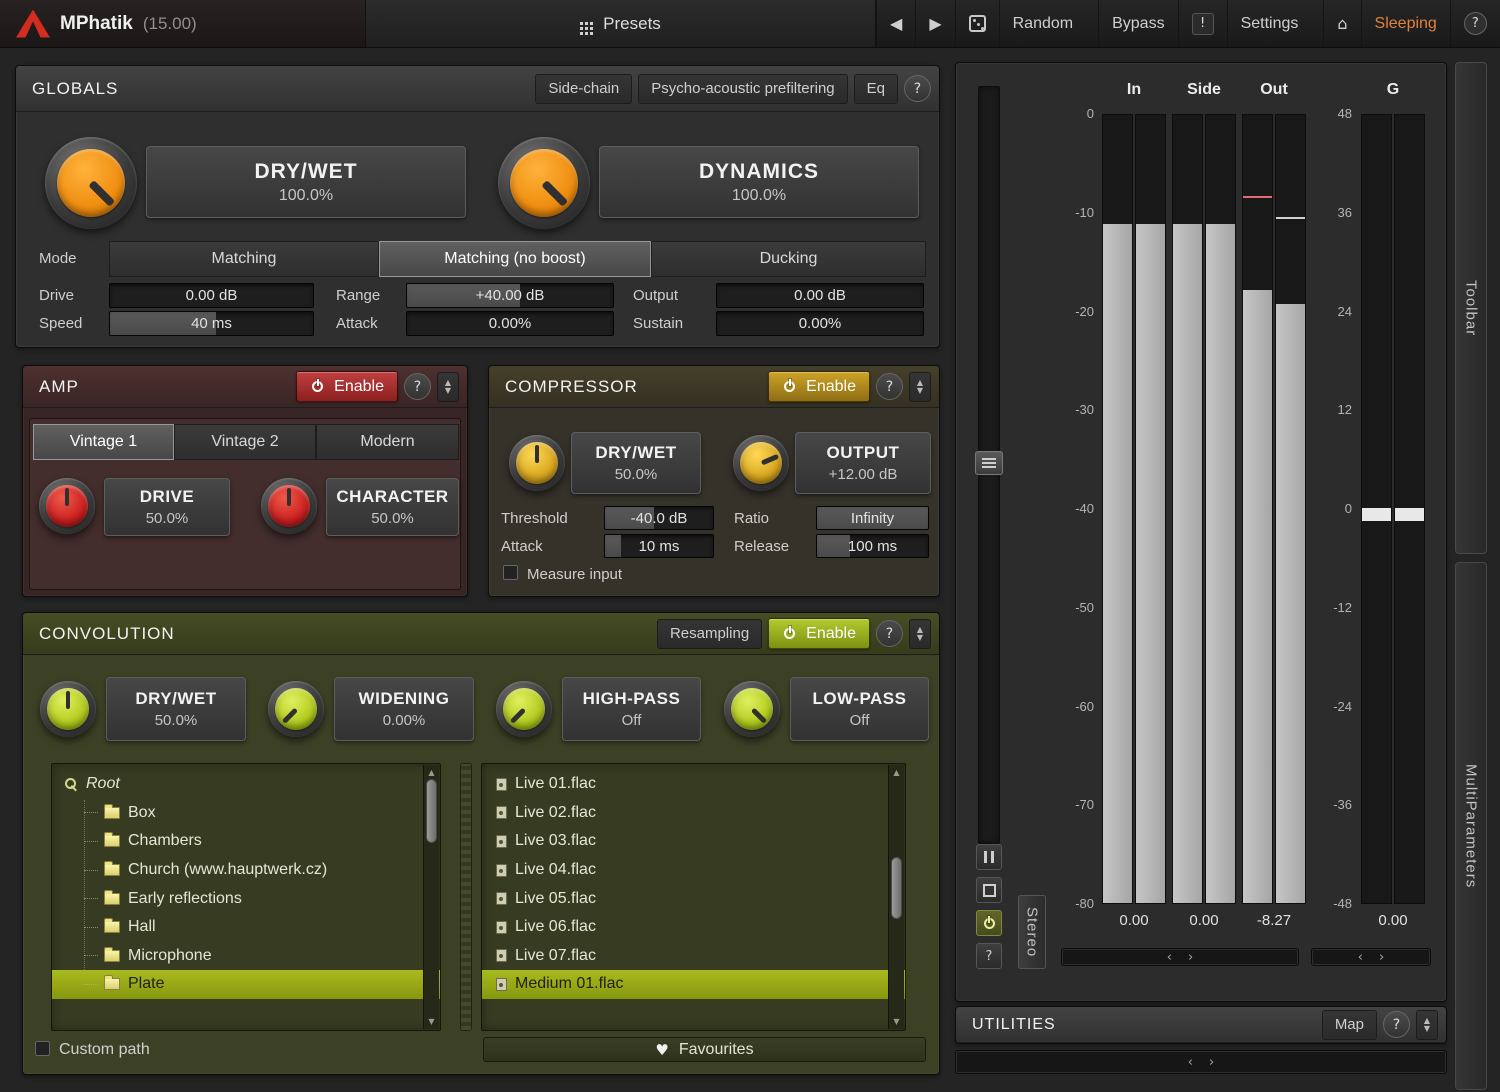  What do you see at coordinates (246, 956) in the screenshot?
I see `tree-item-microphone: Microphone` at bounding box center [246, 956].